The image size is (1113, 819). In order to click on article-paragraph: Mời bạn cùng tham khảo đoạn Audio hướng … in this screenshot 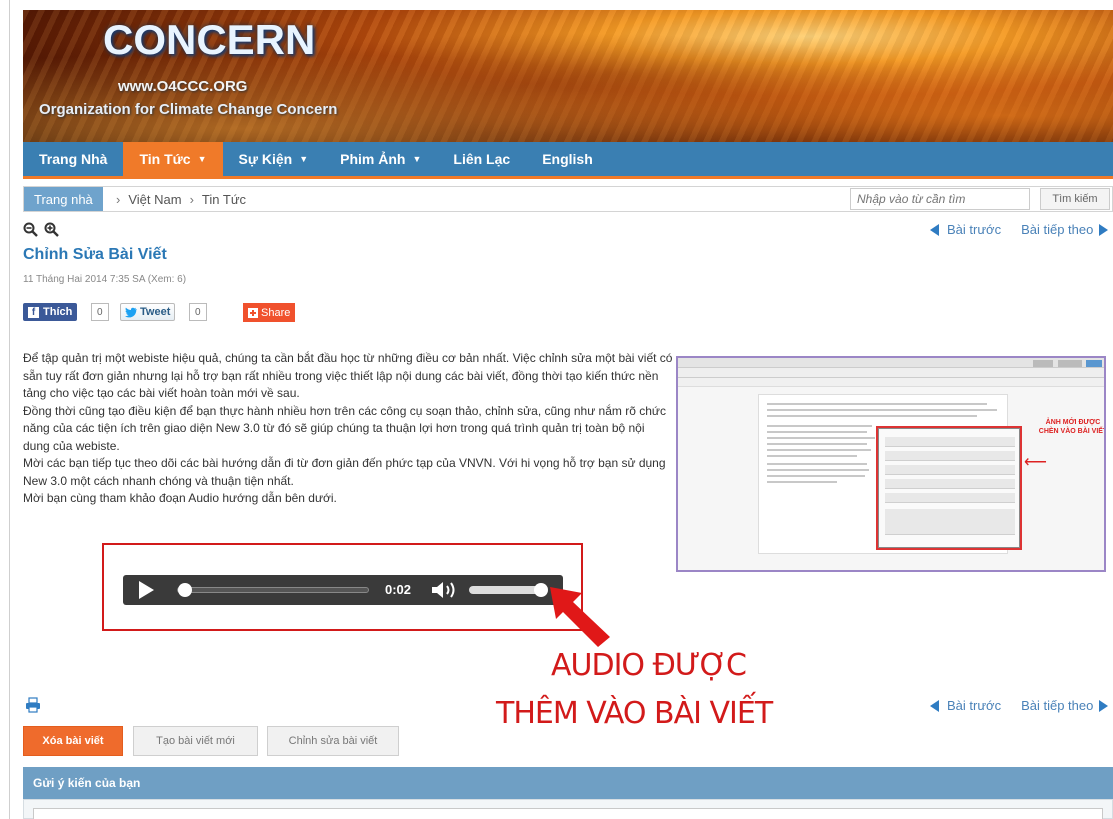, I will do `click(180, 498)`.